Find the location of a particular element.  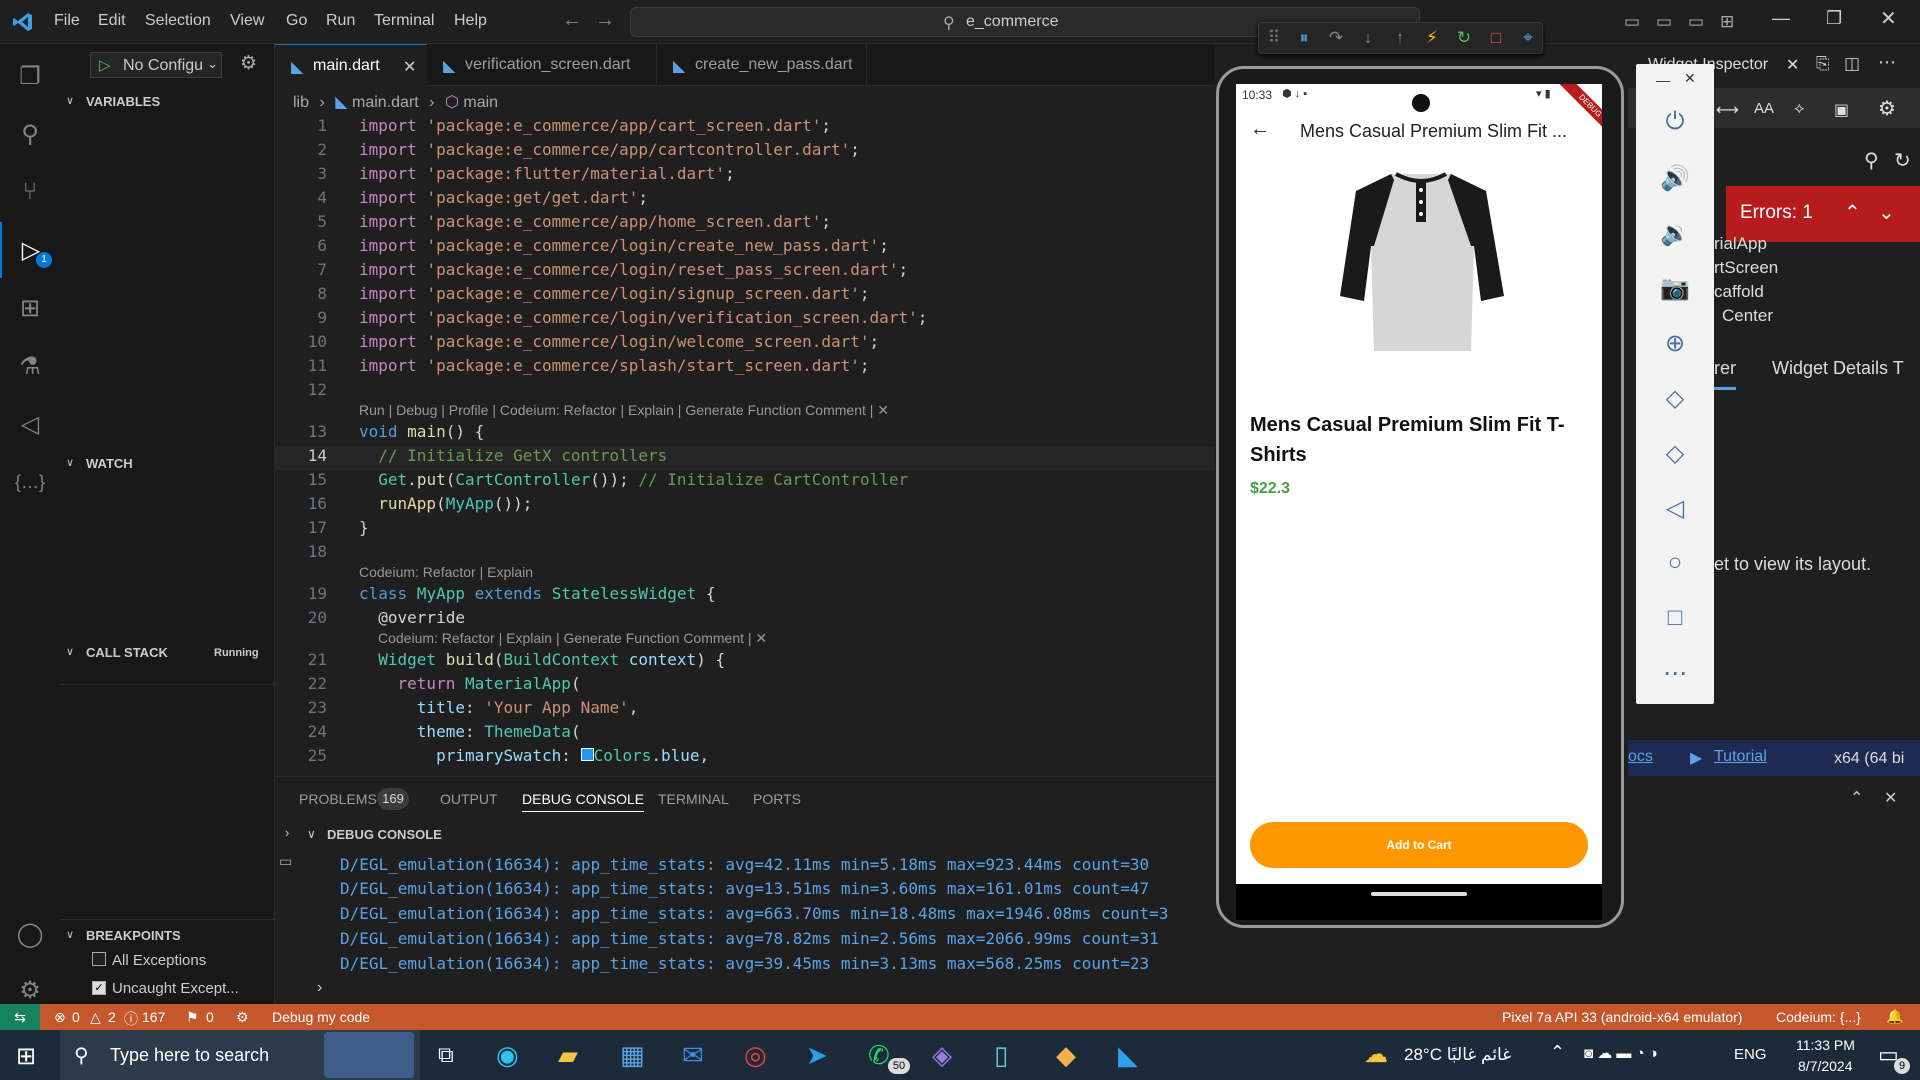

tab-terminal: TERMINAL is located at coordinates (693, 799).